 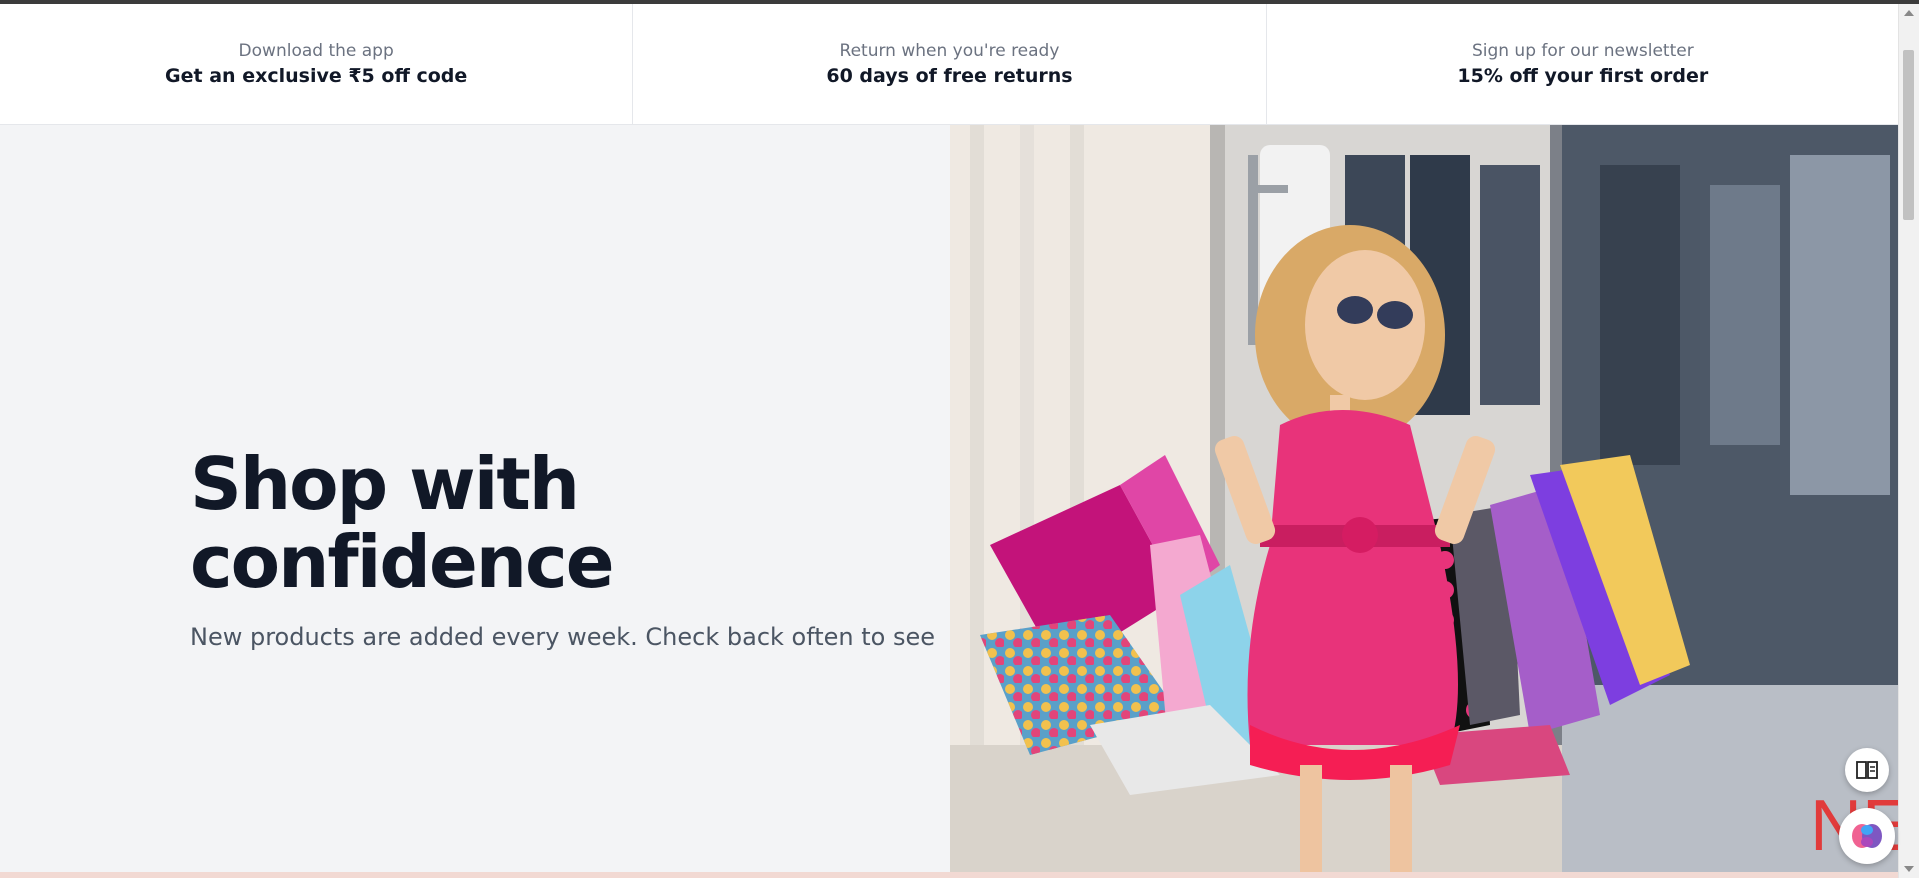 I want to click on assistant-button, so click(x=1867, y=836).